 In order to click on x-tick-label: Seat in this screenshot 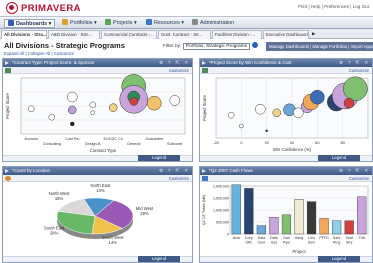, I will do `click(348, 238)`.